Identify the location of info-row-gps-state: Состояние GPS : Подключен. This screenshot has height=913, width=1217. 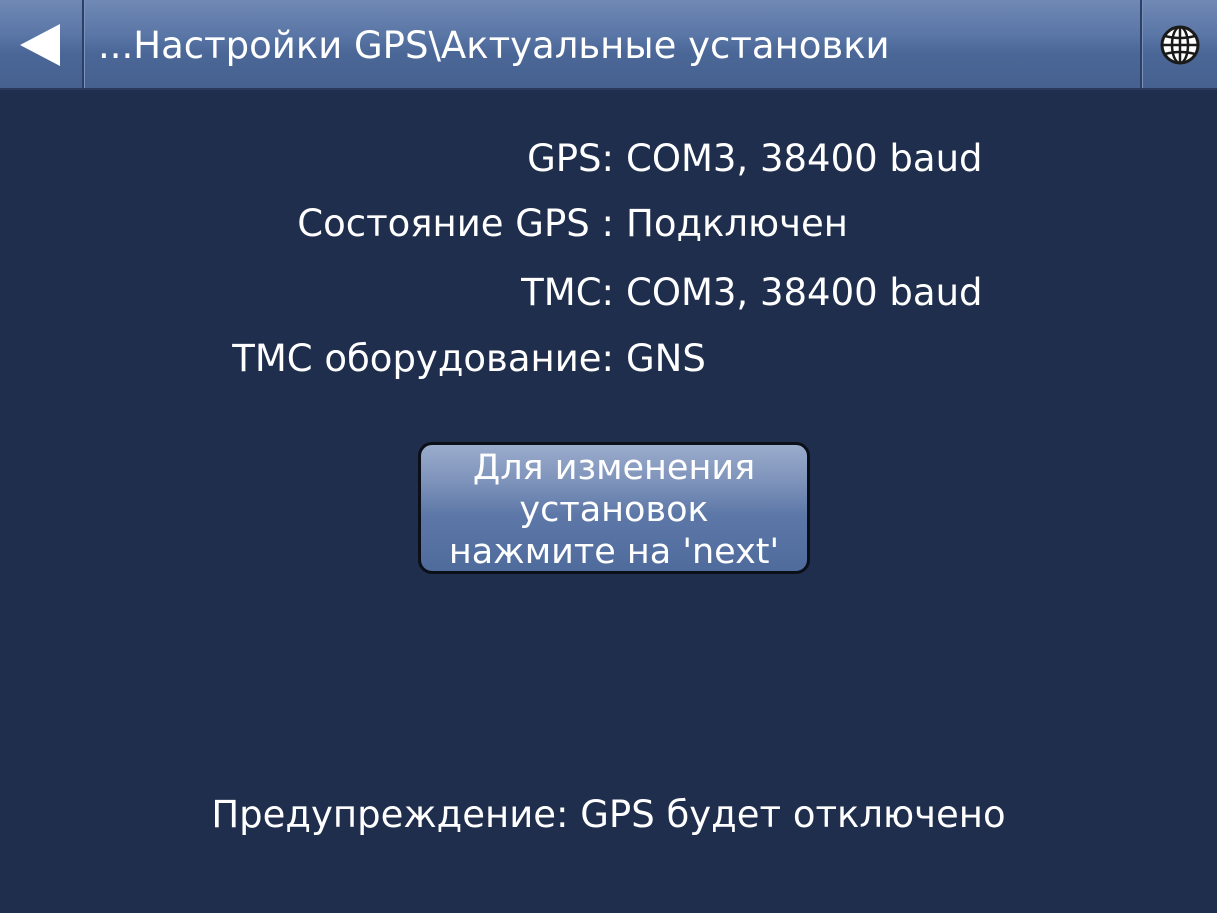
(608, 224).